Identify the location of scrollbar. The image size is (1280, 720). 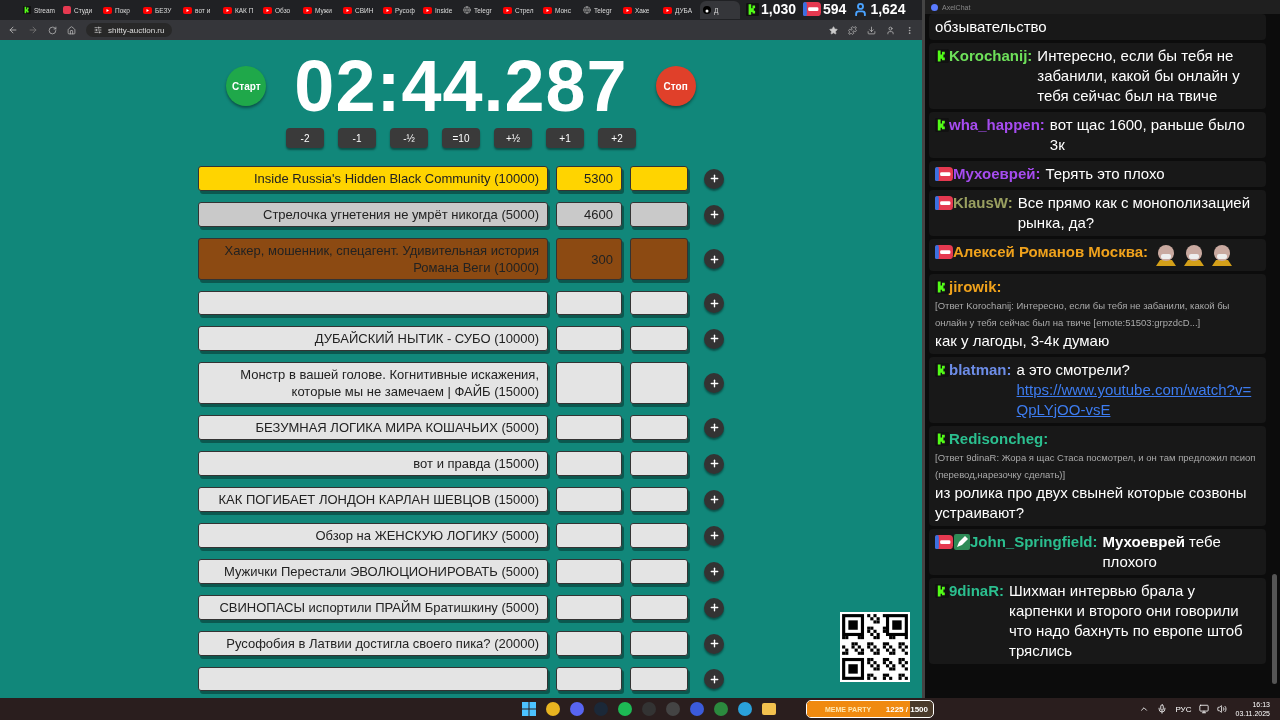
(1274, 629).